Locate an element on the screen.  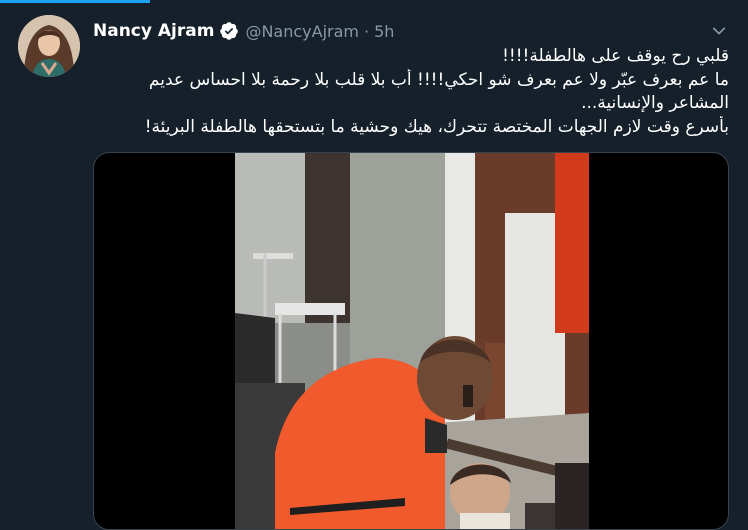
avatar is located at coordinates (49, 46).